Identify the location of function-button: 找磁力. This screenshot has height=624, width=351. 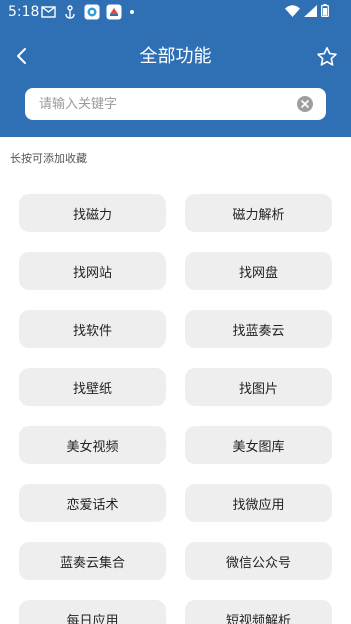
(92, 213).